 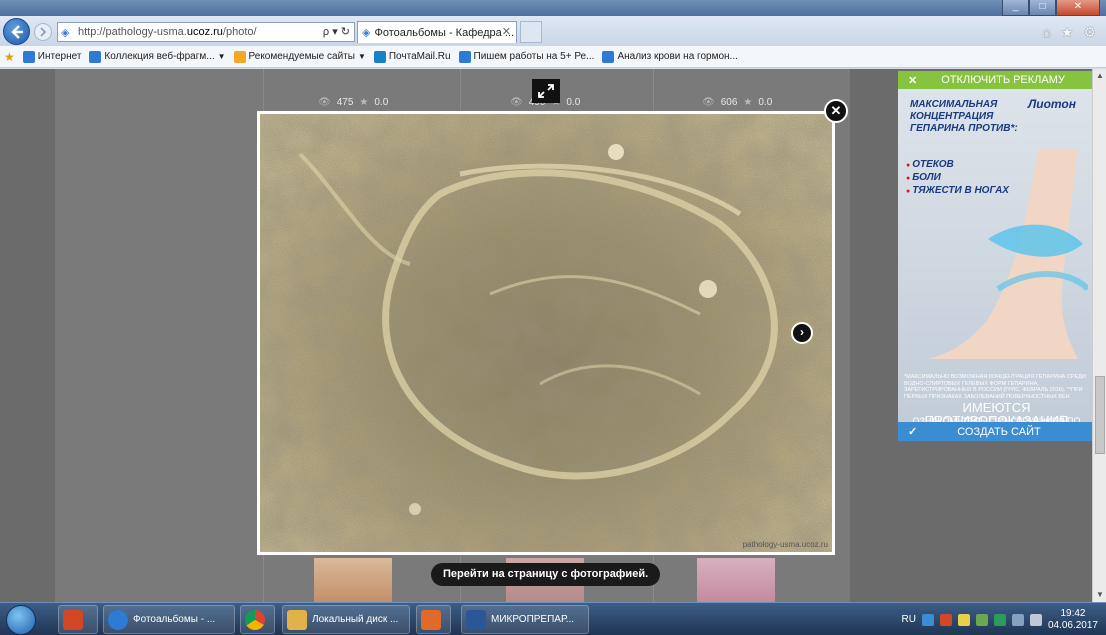 What do you see at coordinates (167, 32) in the screenshot?
I see `address-url: http://pathology-usma.ucoz.ru/photo/` at bounding box center [167, 32].